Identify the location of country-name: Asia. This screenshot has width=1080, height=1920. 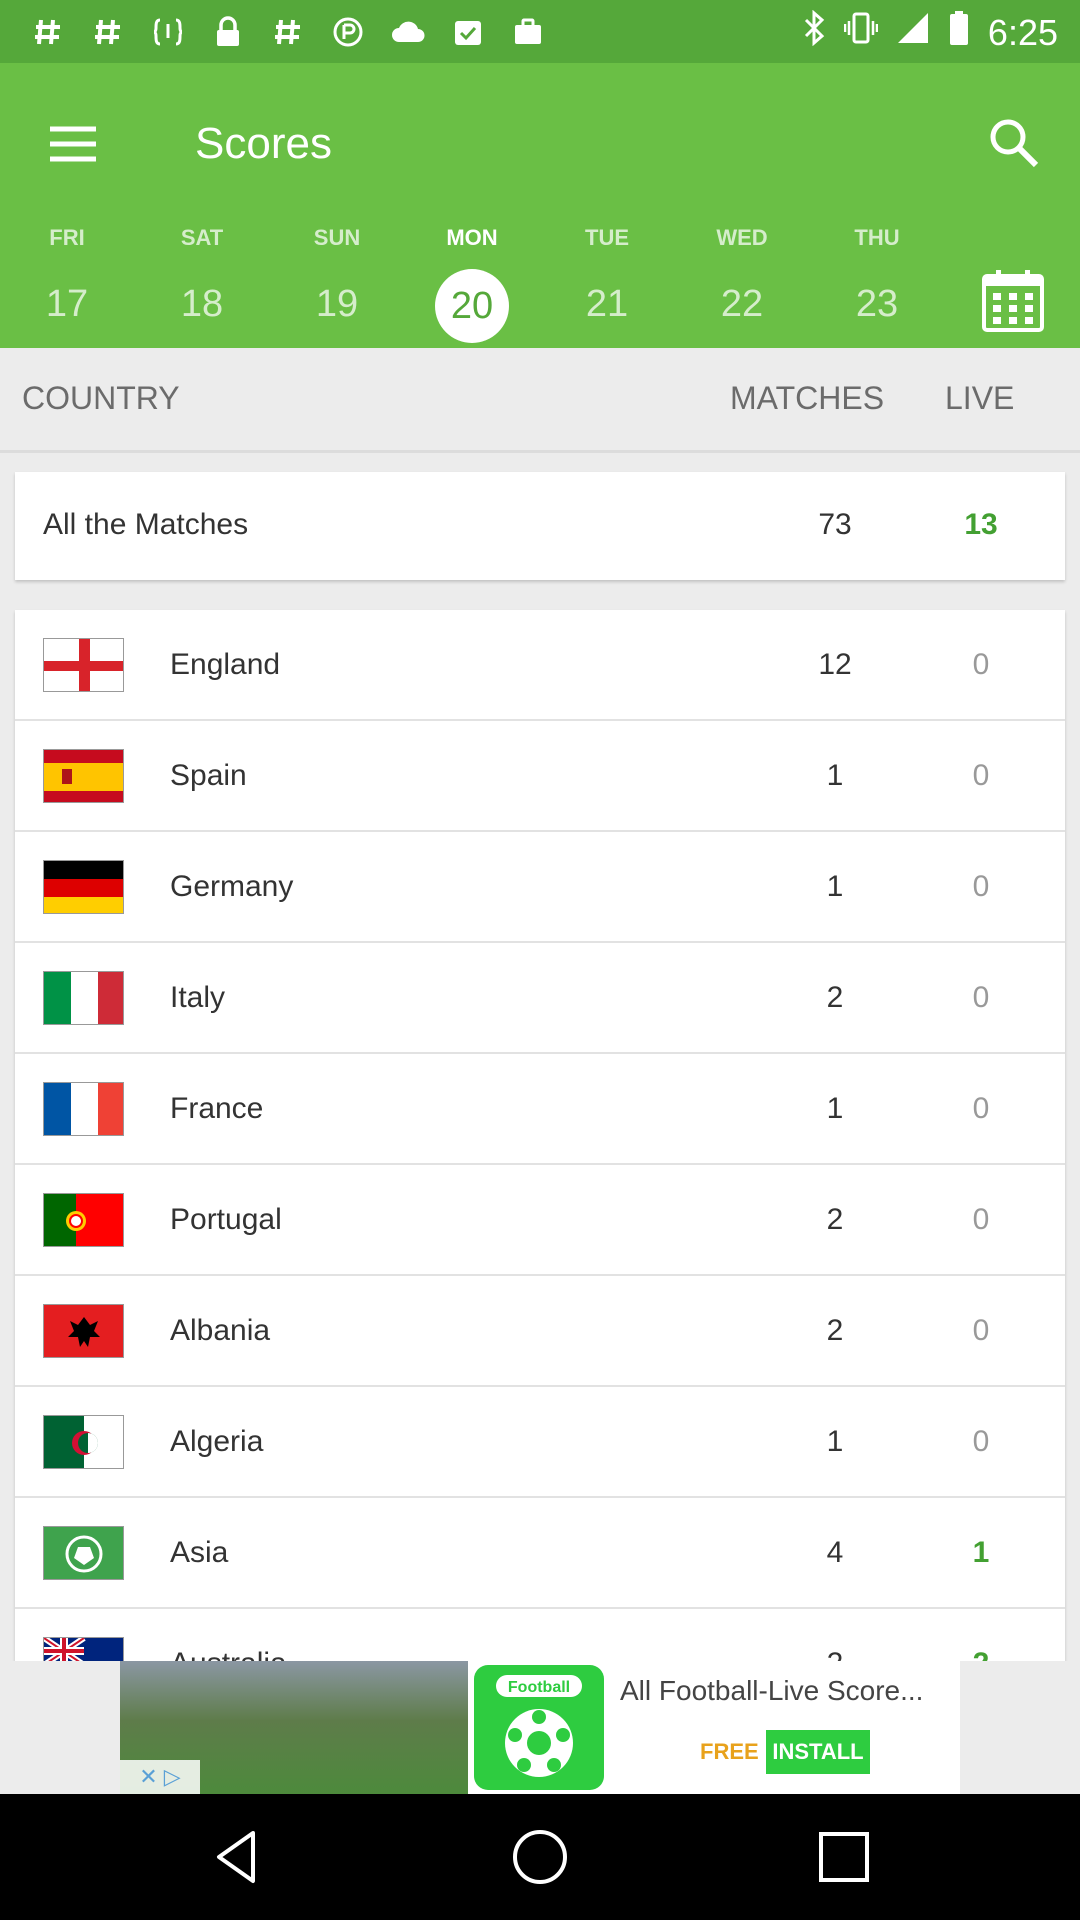
(199, 1552).